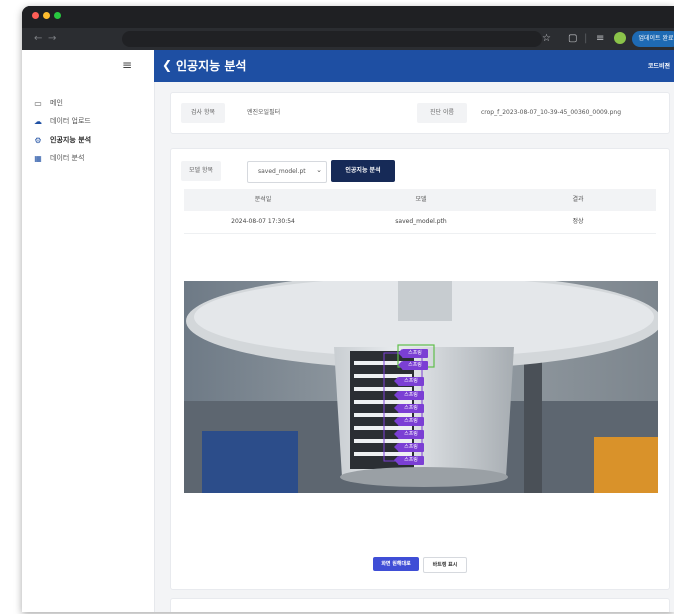  Describe the element at coordinates (396, 564) in the screenshot. I see `view-full-screen-button: 화면 원해대로` at that location.